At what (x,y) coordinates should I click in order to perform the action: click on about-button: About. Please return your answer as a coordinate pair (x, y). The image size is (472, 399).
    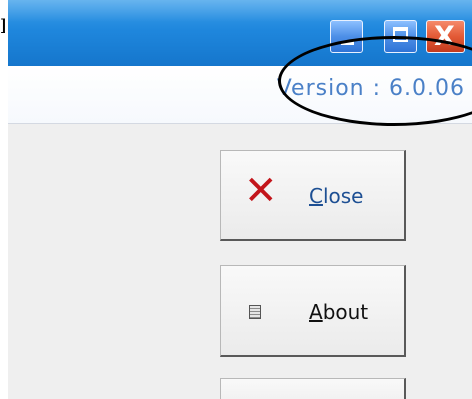
    Looking at the image, I should click on (313, 311).